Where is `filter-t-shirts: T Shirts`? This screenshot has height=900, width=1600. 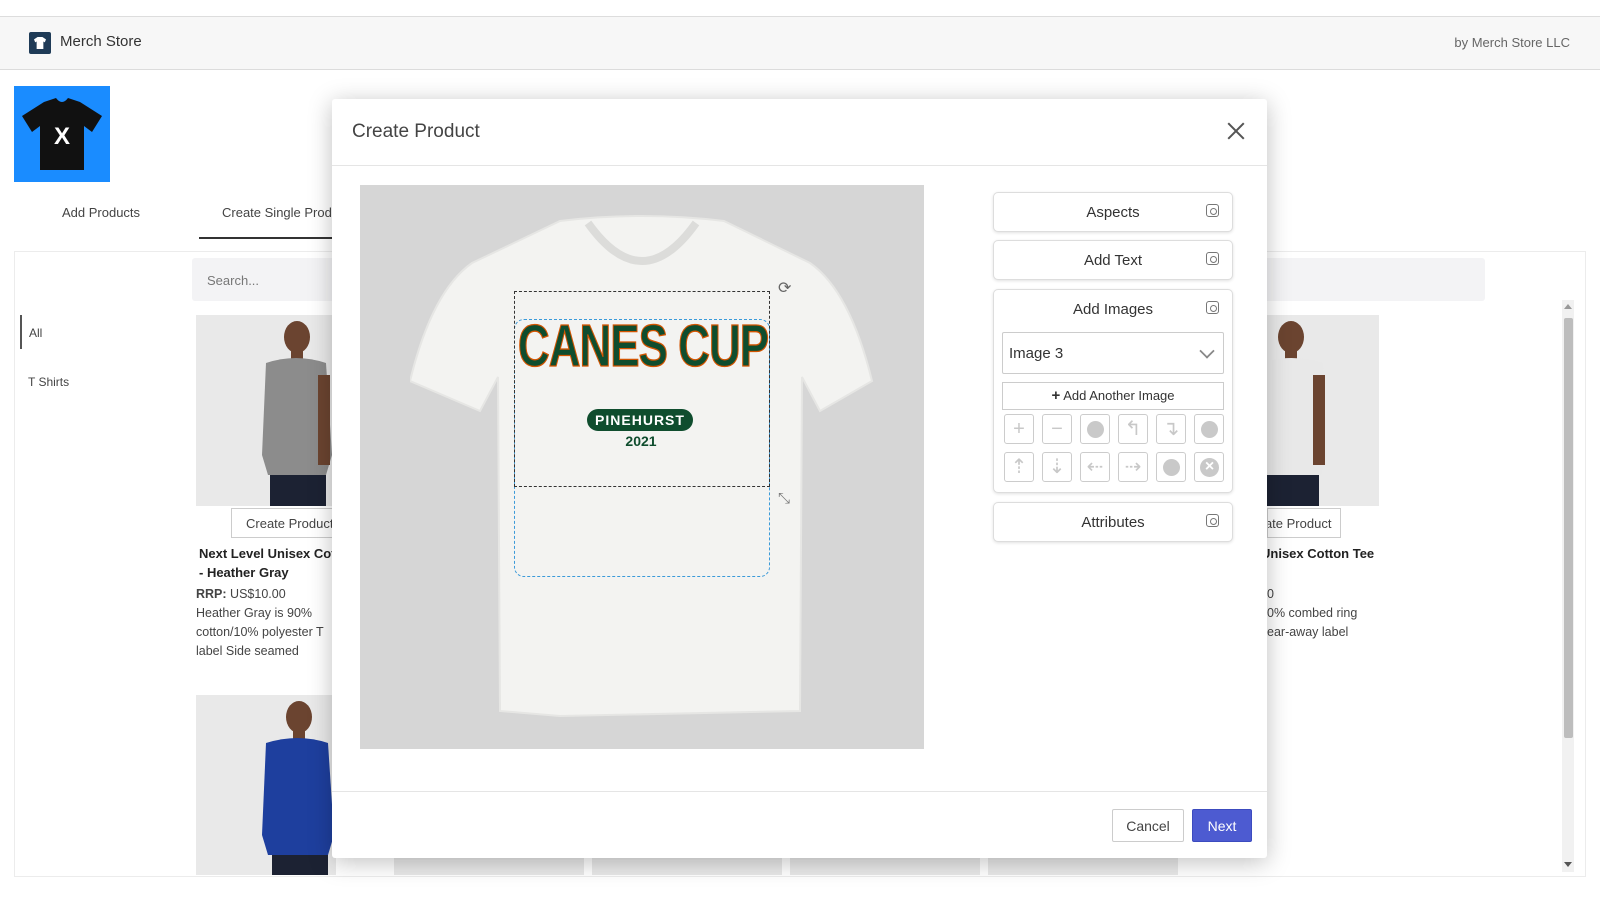
filter-t-shirts: T Shirts is located at coordinates (48, 382).